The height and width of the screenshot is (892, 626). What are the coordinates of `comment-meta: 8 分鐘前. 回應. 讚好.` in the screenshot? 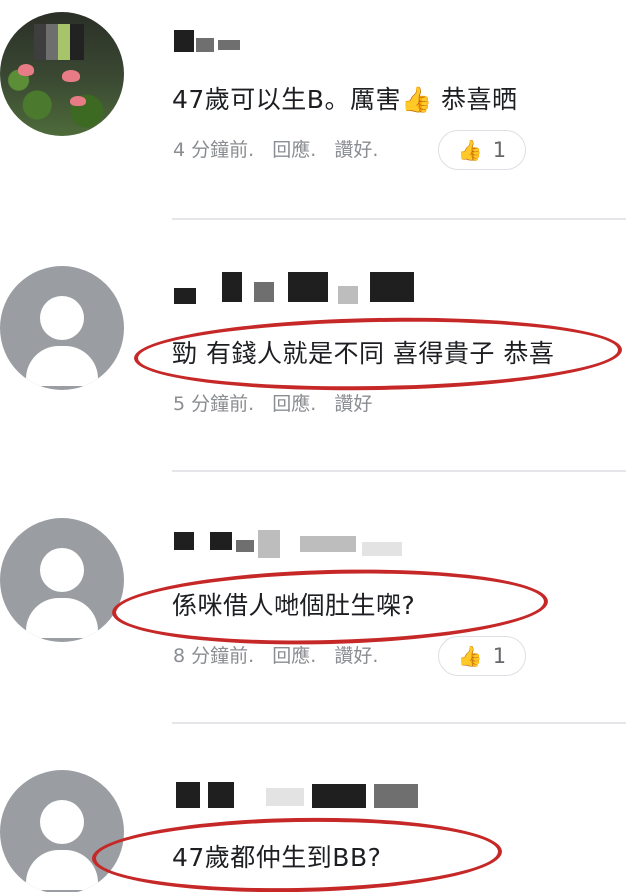 It's located at (281, 656).